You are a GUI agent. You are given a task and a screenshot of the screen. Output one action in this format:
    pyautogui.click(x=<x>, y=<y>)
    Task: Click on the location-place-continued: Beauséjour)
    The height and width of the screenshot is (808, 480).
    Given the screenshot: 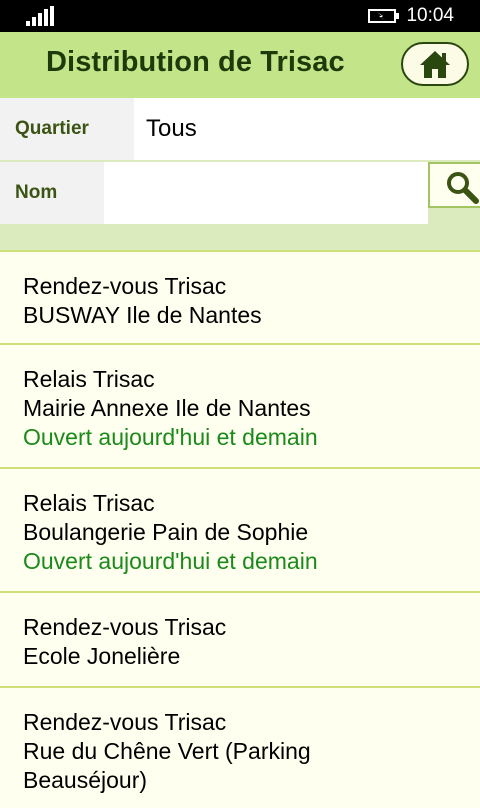 What is the action you would take?
    pyautogui.click(x=85, y=780)
    